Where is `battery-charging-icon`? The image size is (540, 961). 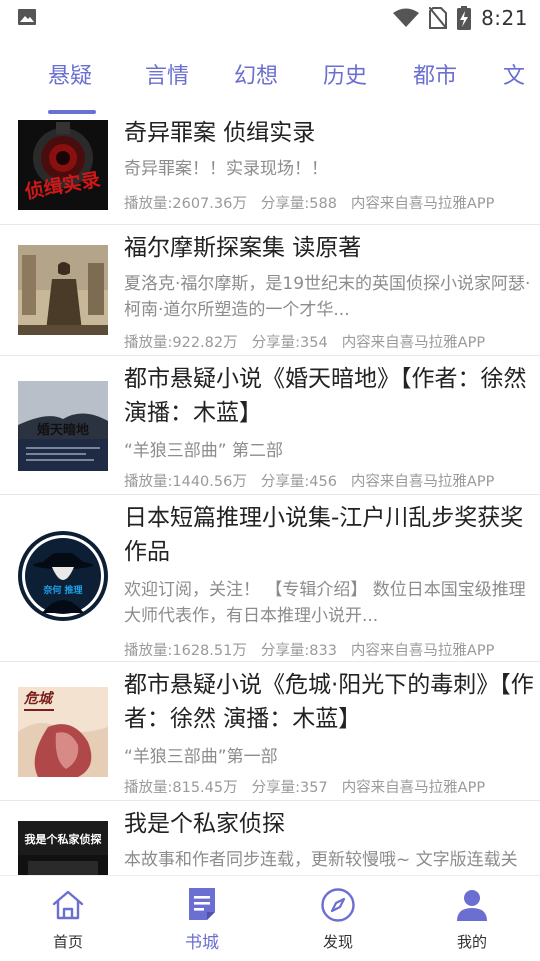 battery-charging-icon is located at coordinates (464, 18).